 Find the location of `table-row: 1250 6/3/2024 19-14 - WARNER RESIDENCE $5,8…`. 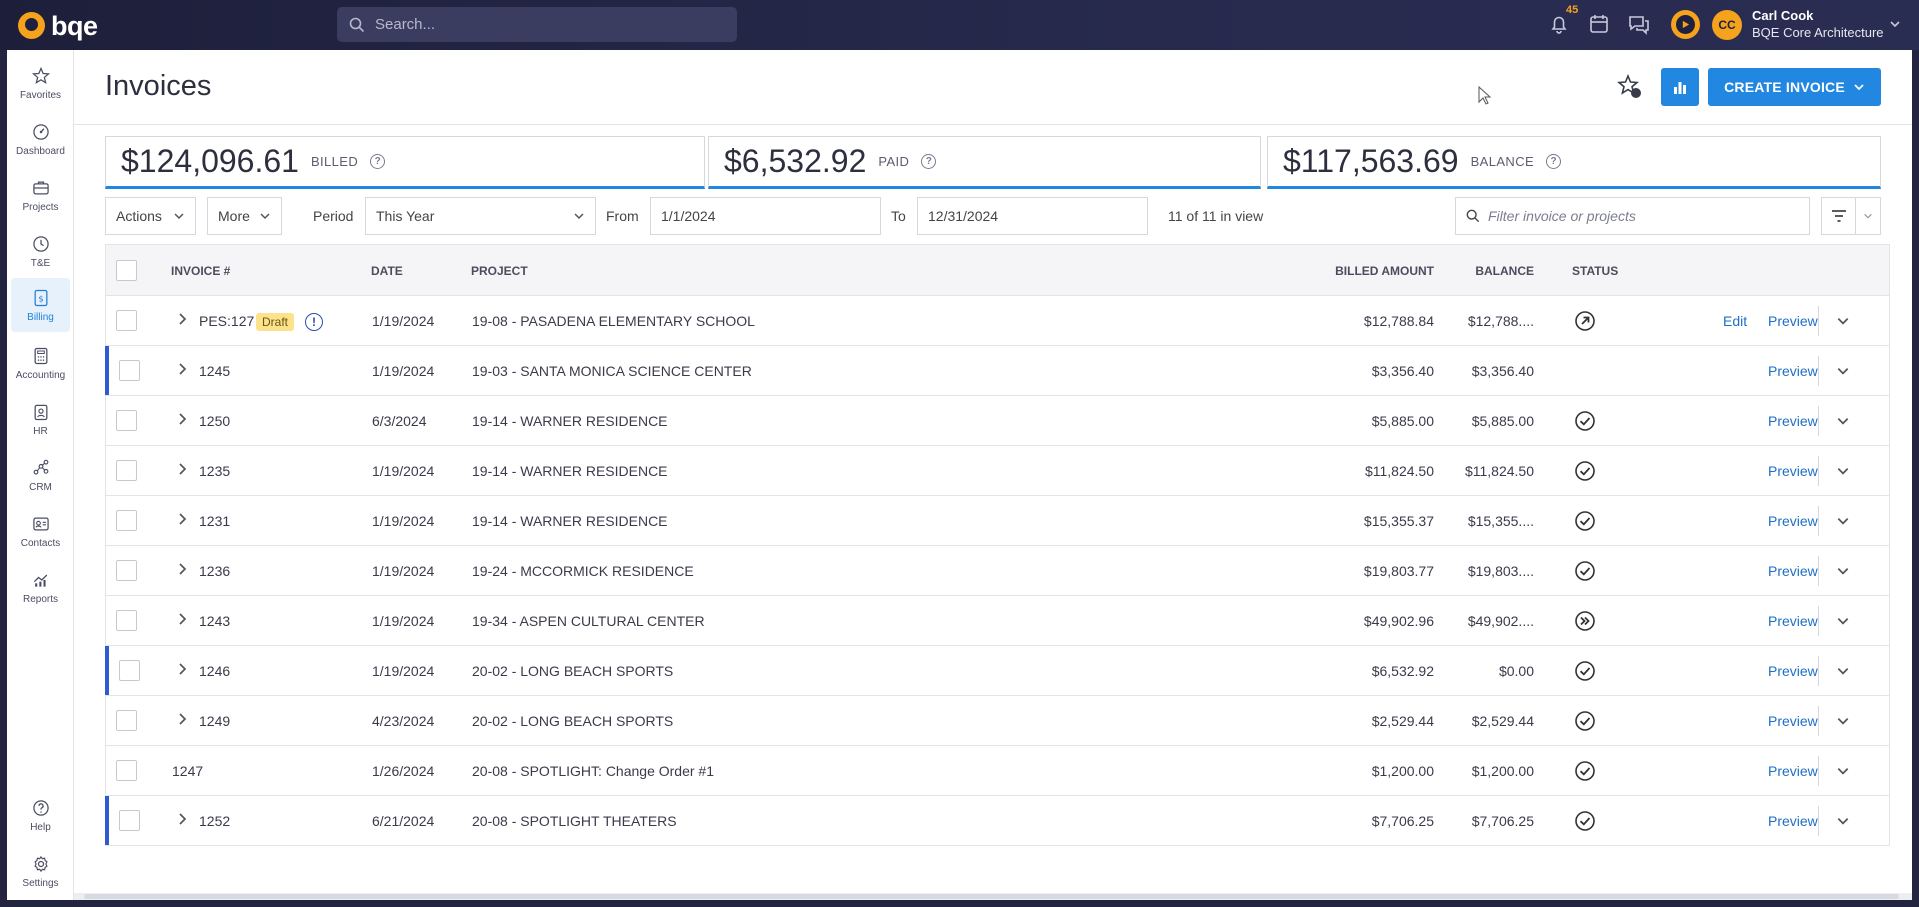

table-row: 1250 6/3/2024 19-14 - WARNER RESIDENCE $5,8… is located at coordinates (997, 421).